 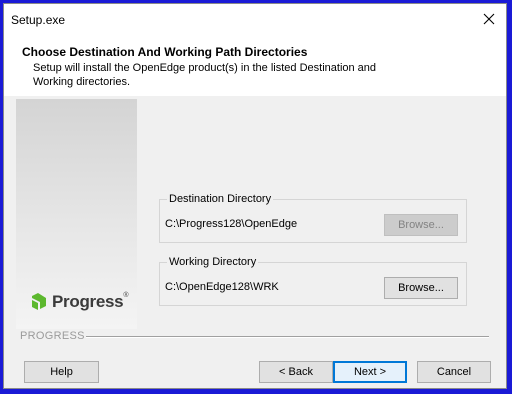 What do you see at coordinates (287, 337) in the screenshot?
I see `separator-line` at bounding box center [287, 337].